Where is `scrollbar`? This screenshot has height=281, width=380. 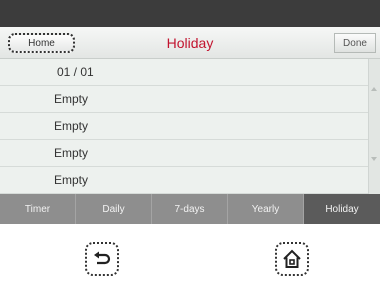 scrollbar is located at coordinates (374, 126).